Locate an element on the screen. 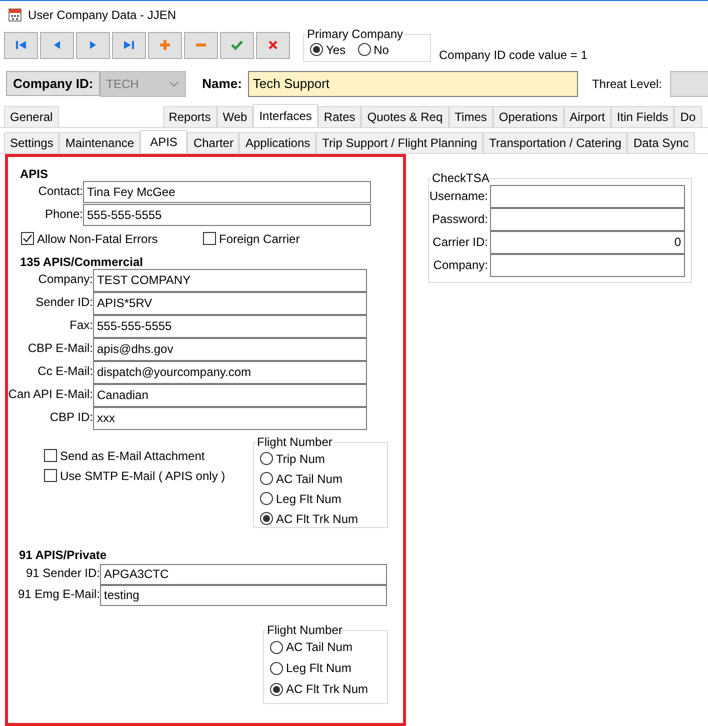 This screenshot has height=726, width=708. field-label: CBP E-Mail: is located at coordinates (59, 348).